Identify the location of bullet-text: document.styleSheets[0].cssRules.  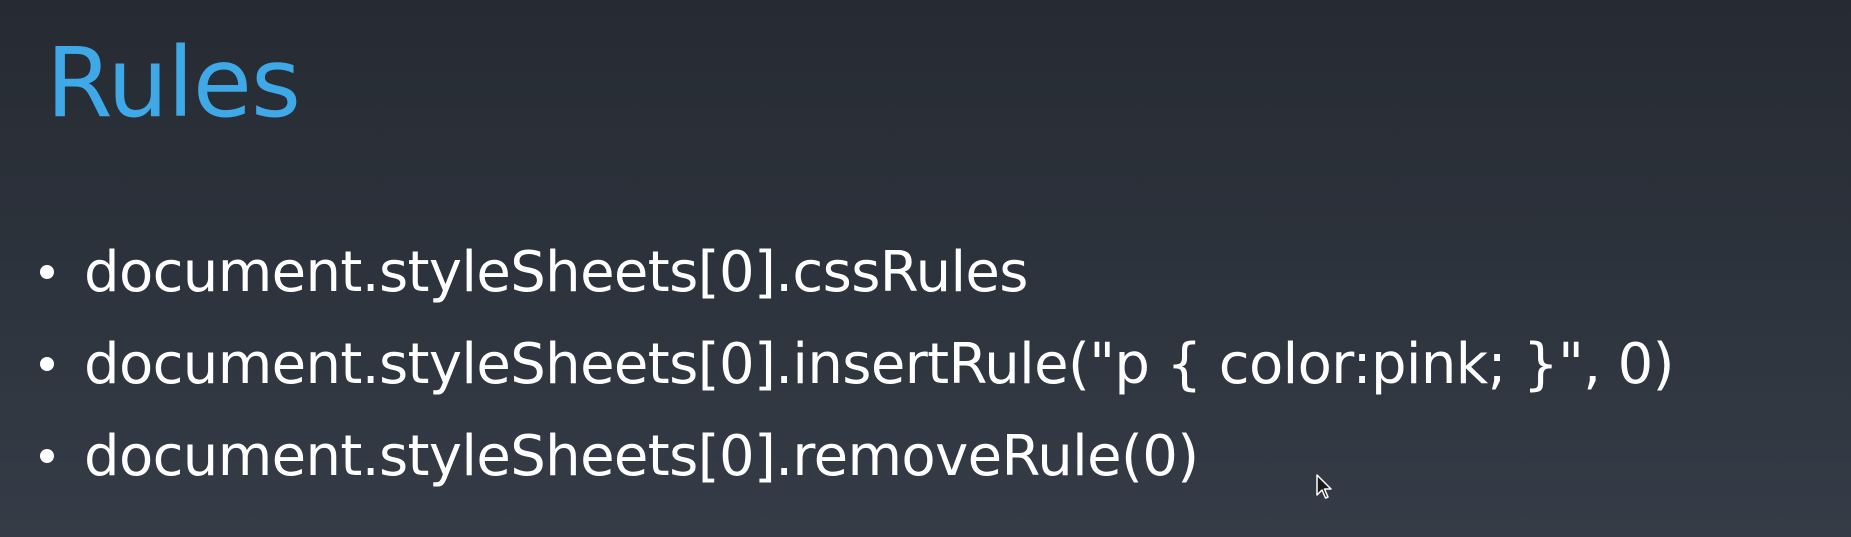
(556, 272).